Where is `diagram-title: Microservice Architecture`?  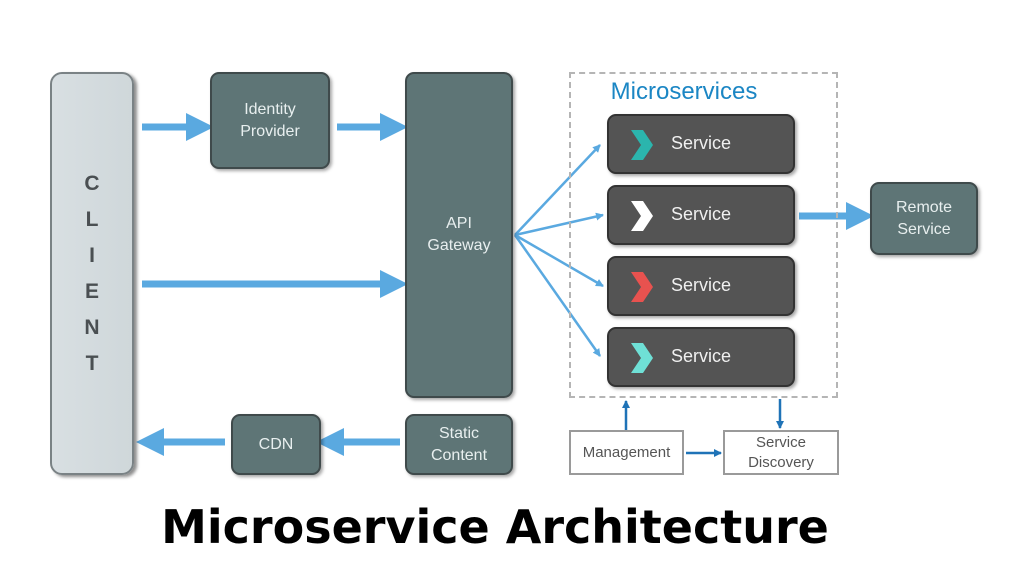
diagram-title: Microservice Architecture is located at coordinates (495, 527).